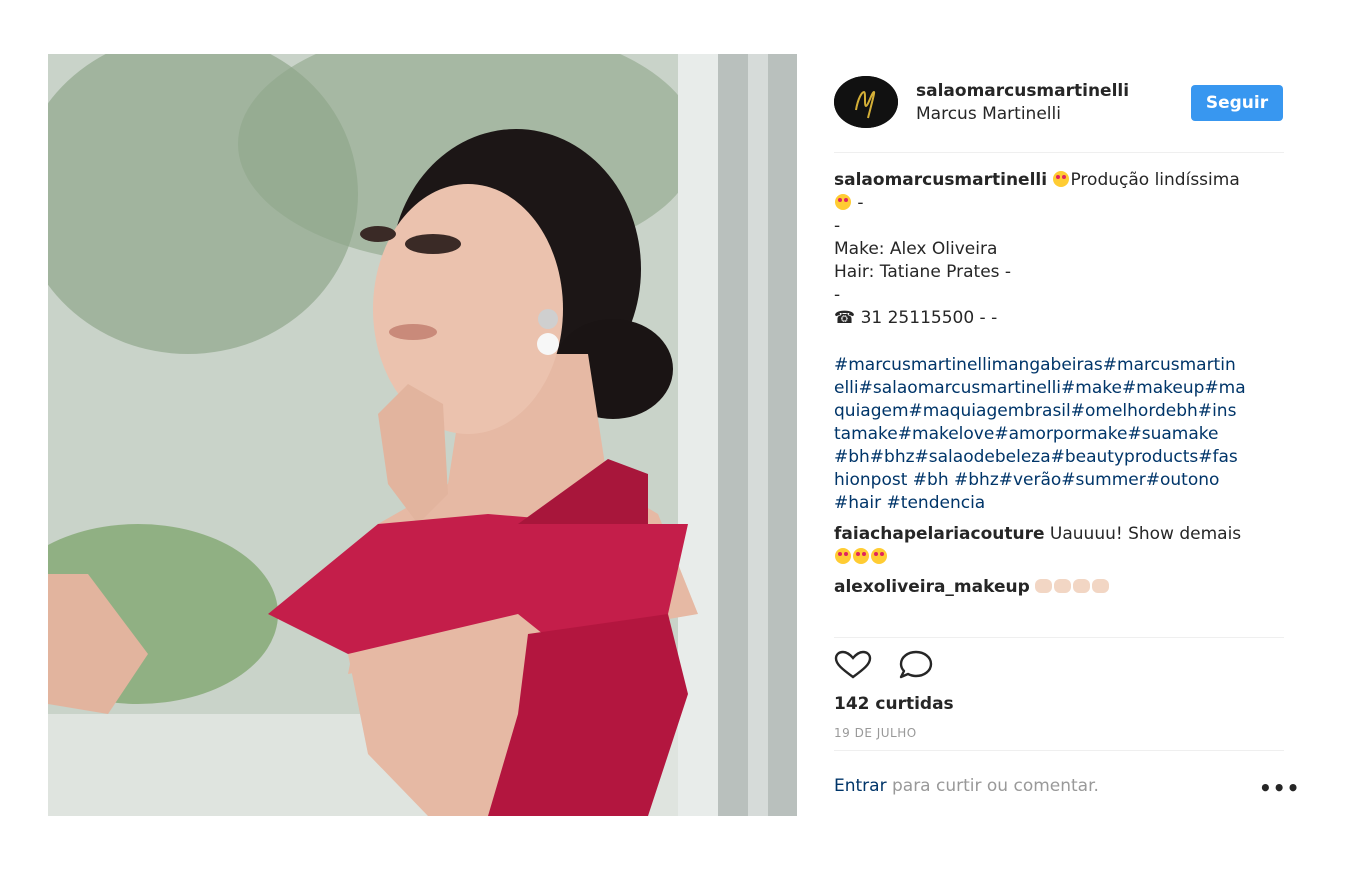 The height and width of the screenshot is (870, 1368). Describe the element at coordinates (1059, 480) in the screenshot. I see `hashtag-line: hionpost #bh #bhz#verão#summer#outono` at that location.